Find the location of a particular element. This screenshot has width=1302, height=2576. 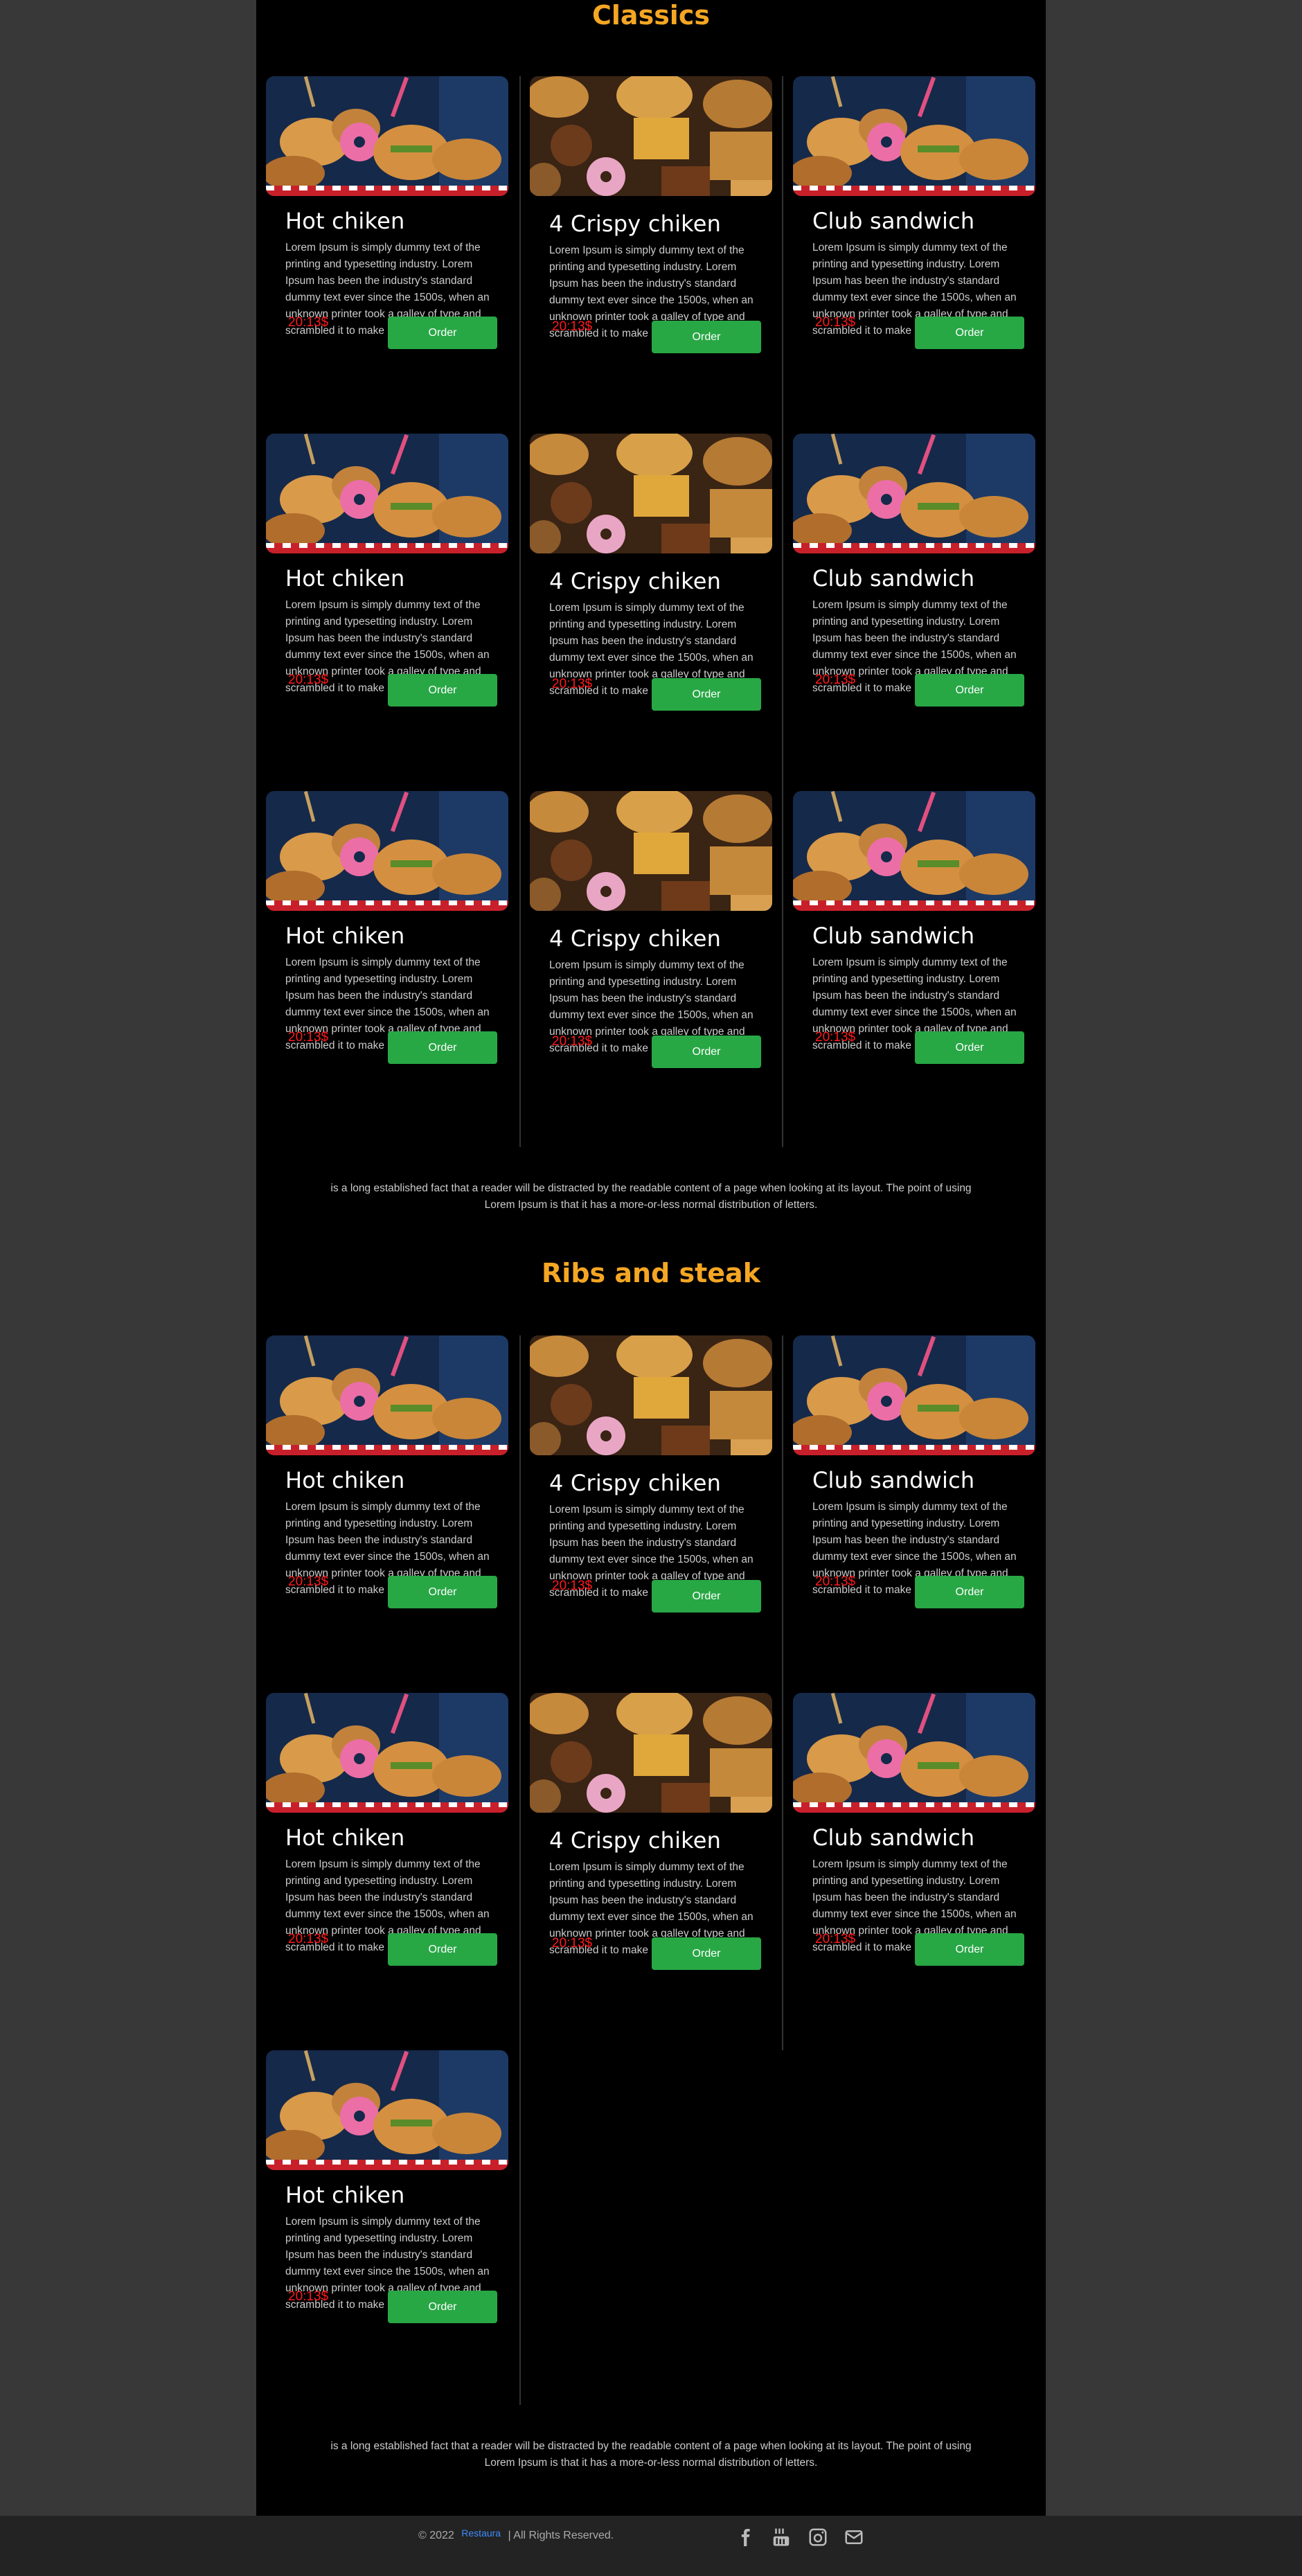

section-title-classics: Classics is located at coordinates (651, 15).